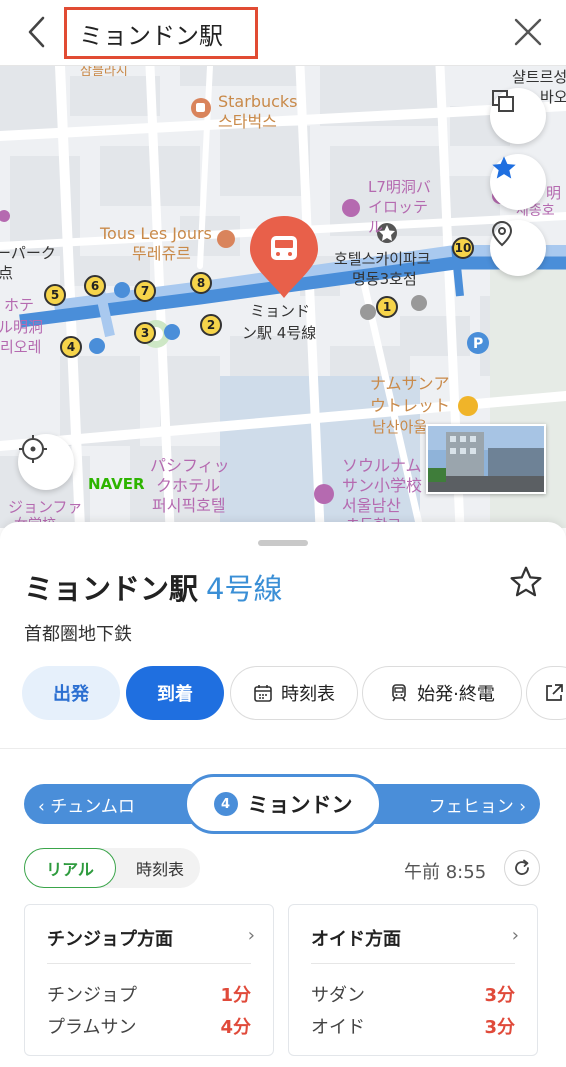 The width and height of the screenshot is (566, 1067). What do you see at coordinates (188, 485) in the screenshot?
I see `map-label-pacific-2: クホテル` at bounding box center [188, 485].